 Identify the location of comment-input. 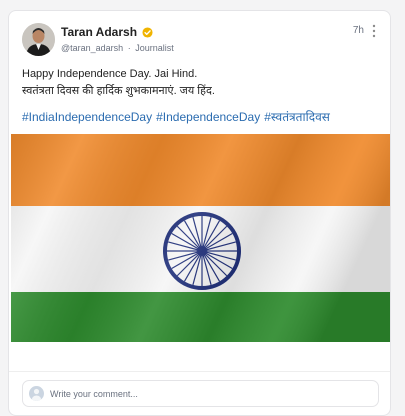
(210, 393).